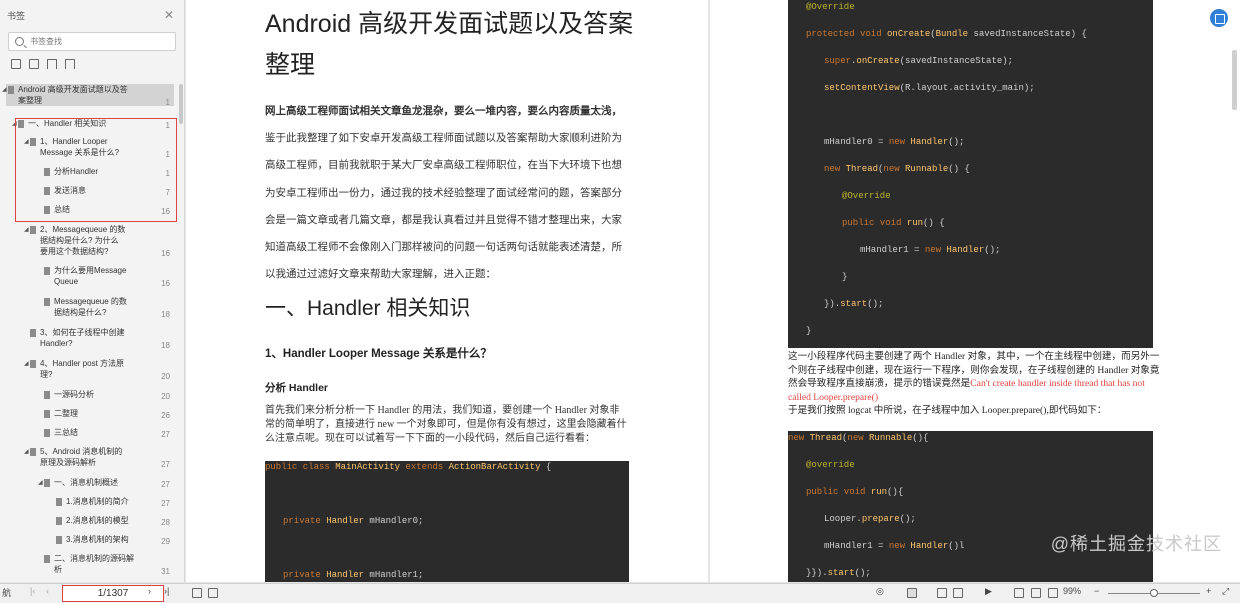 Image resolution: width=1240 pixels, height=603 pixels. I want to click on floating-tool-icon, so click(1219, 18).